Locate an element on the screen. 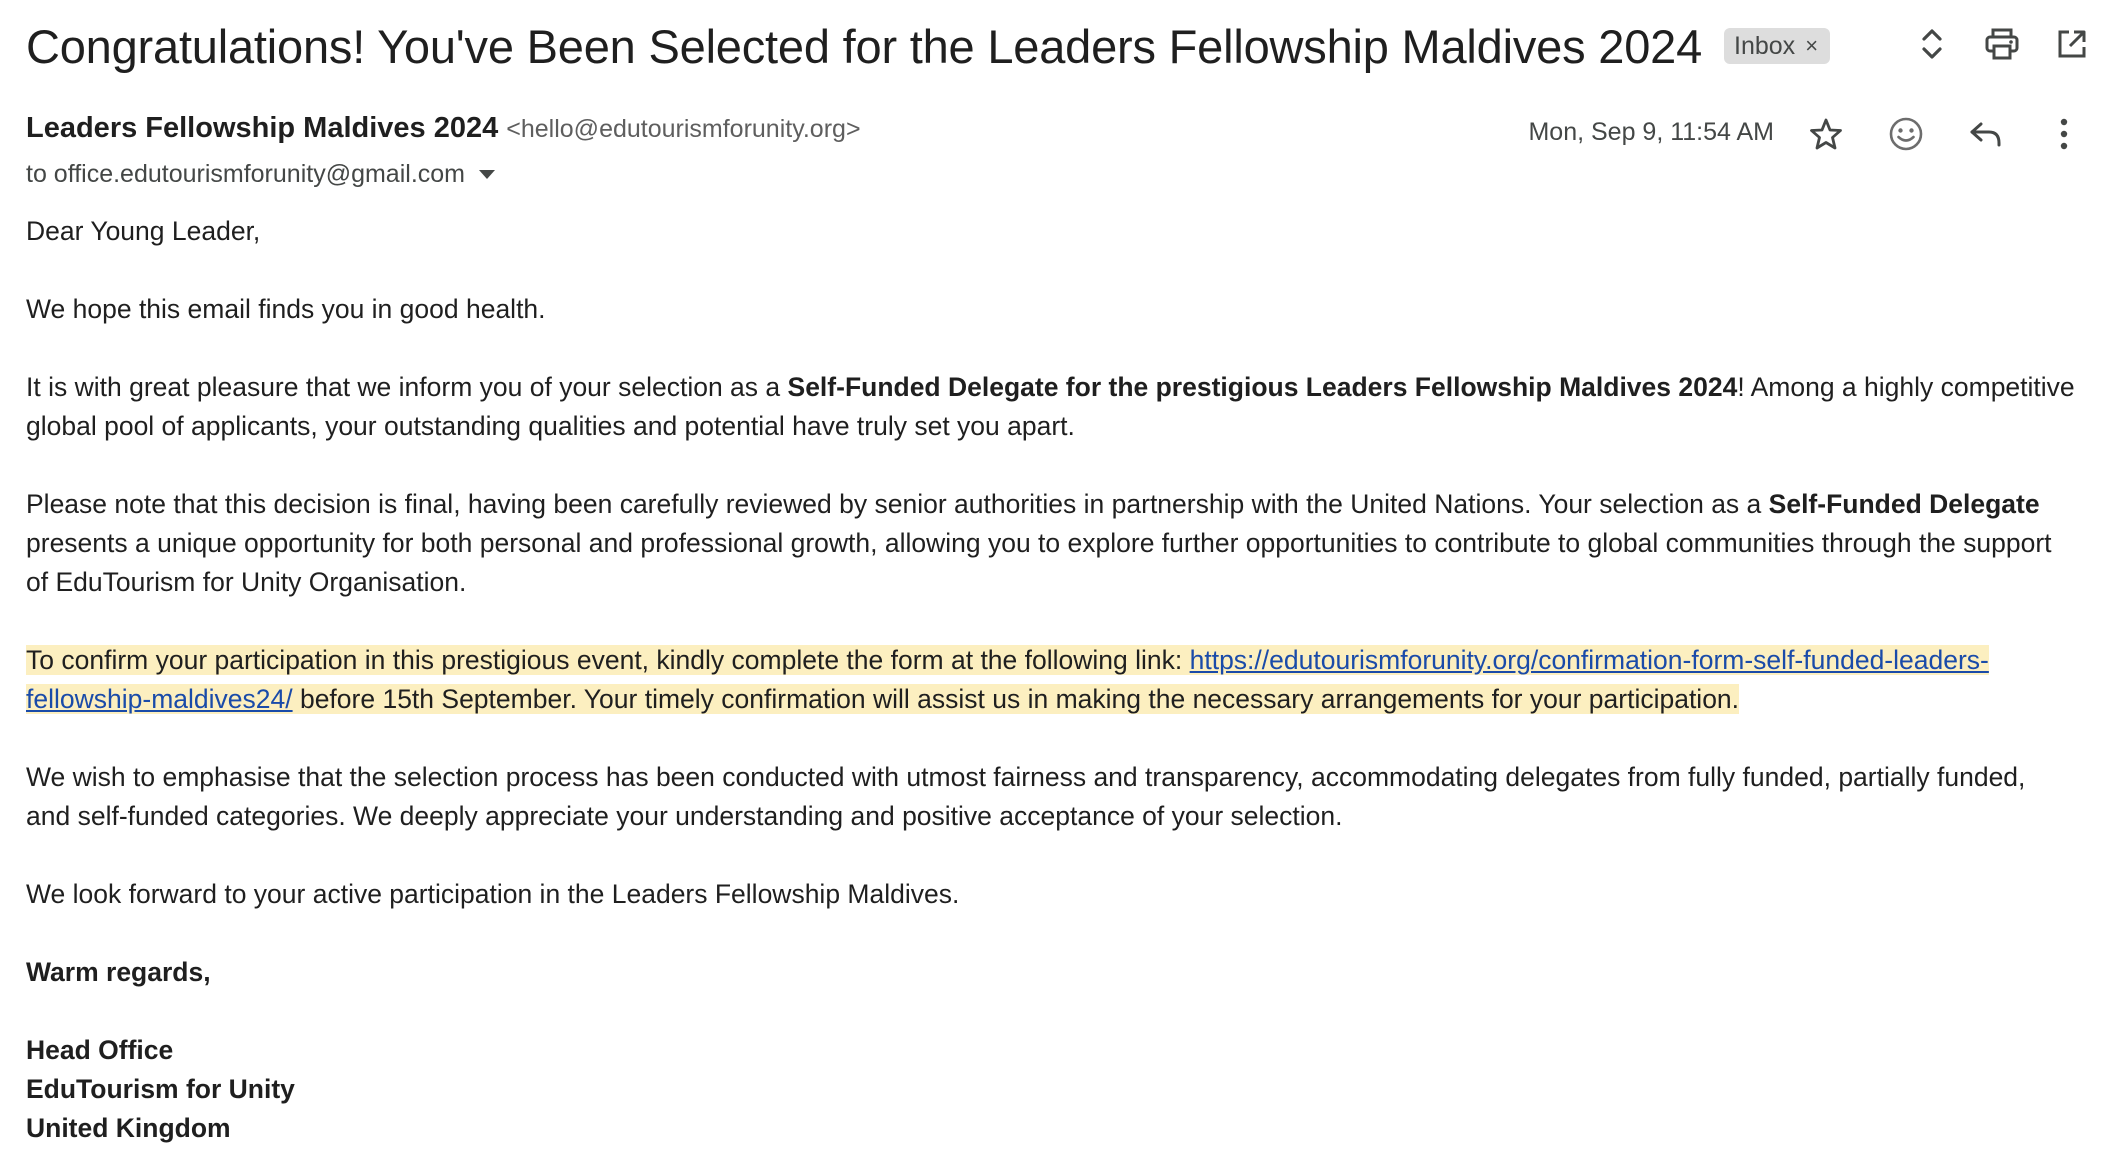  signature-office: Head Office is located at coordinates (100, 1050).